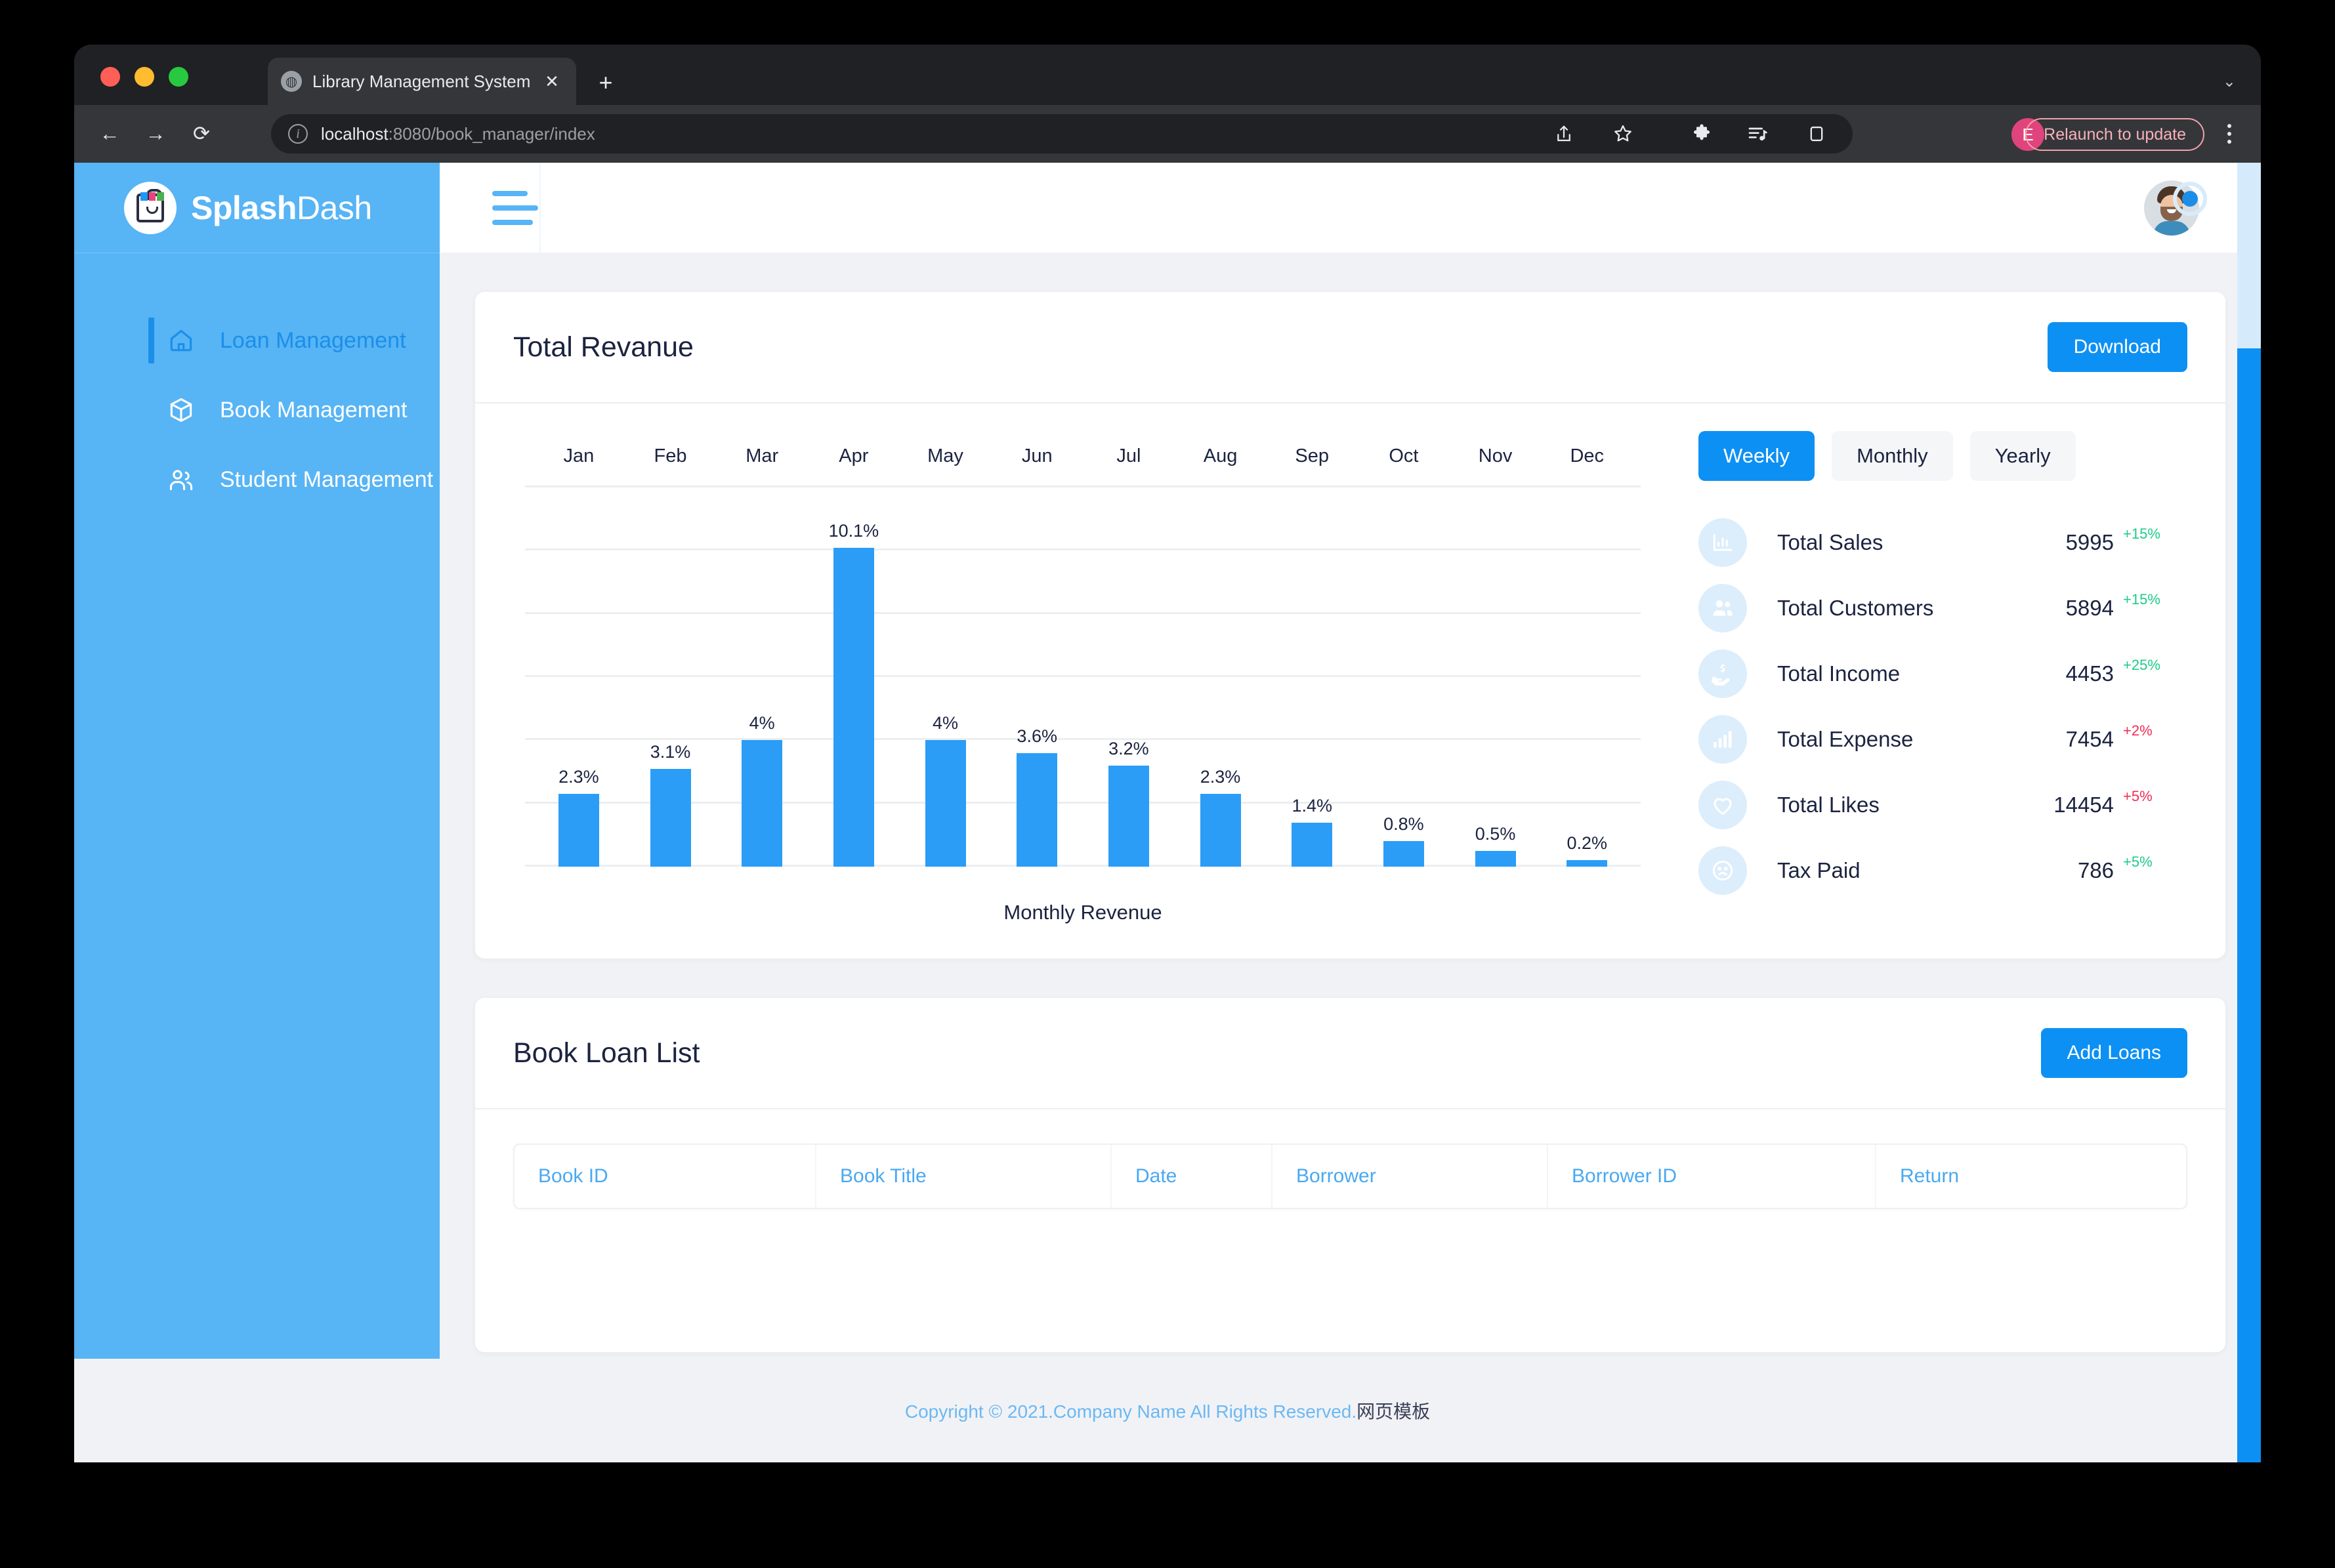  Describe the element at coordinates (2089, 608) in the screenshot. I see `stat-value: 5894` at that location.